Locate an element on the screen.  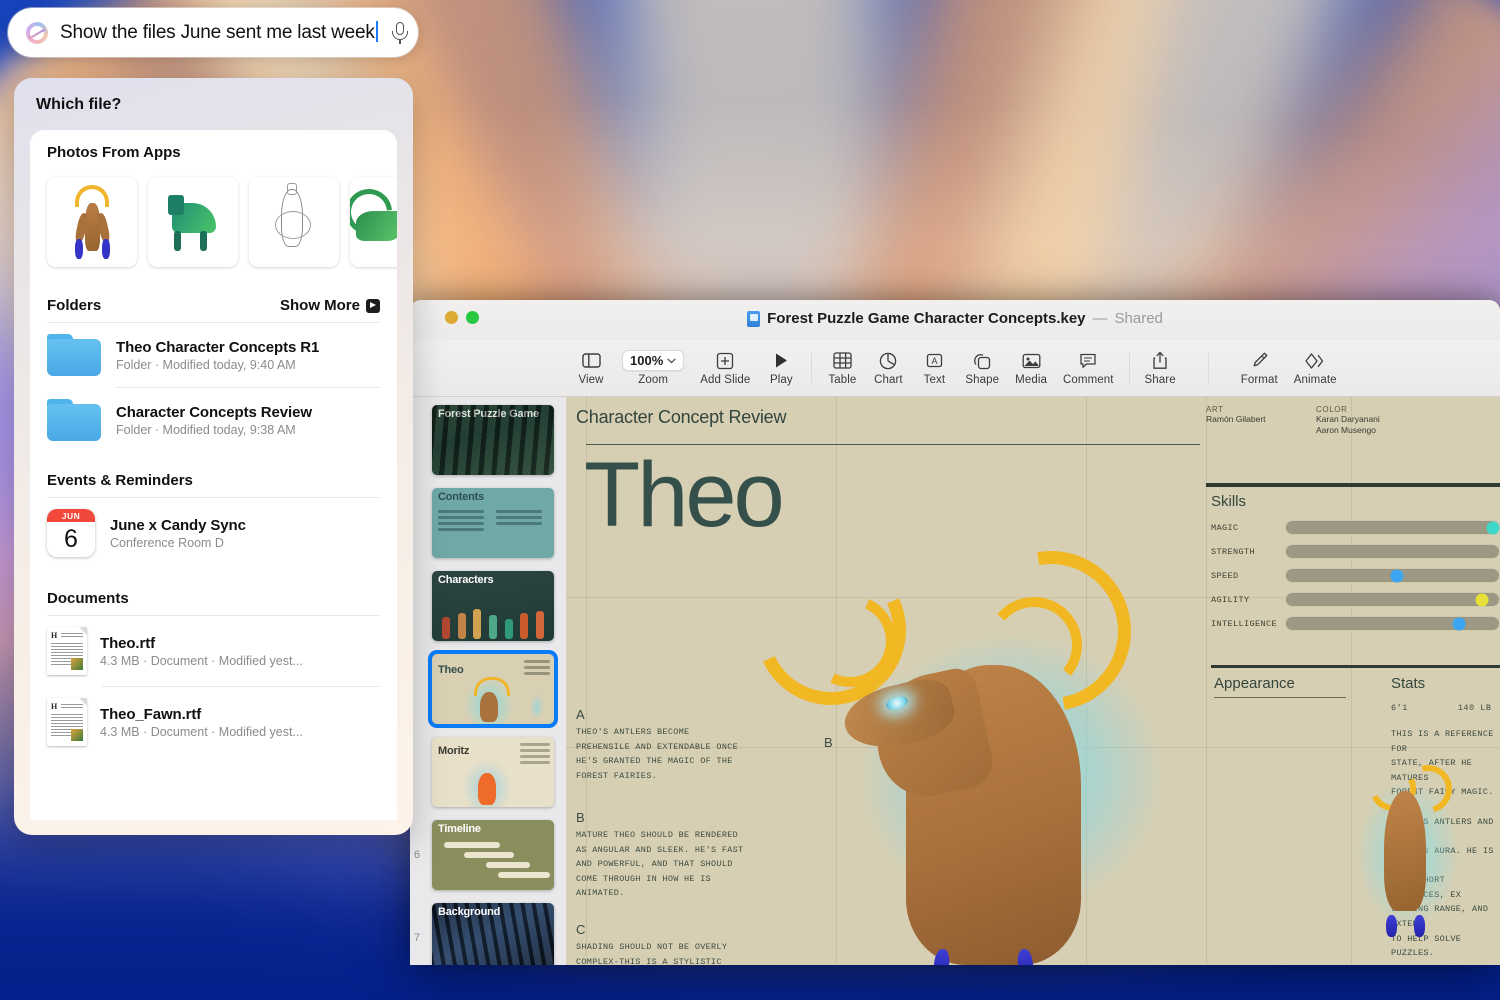
text-caret is located at coordinates (376, 31).